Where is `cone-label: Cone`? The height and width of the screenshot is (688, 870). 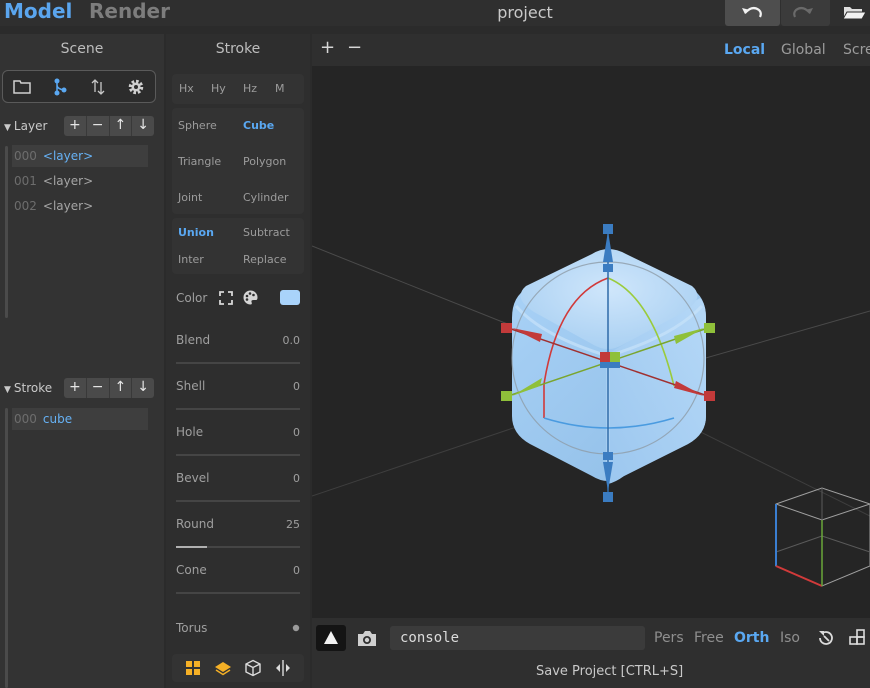
cone-label: Cone is located at coordinates (191, 570).